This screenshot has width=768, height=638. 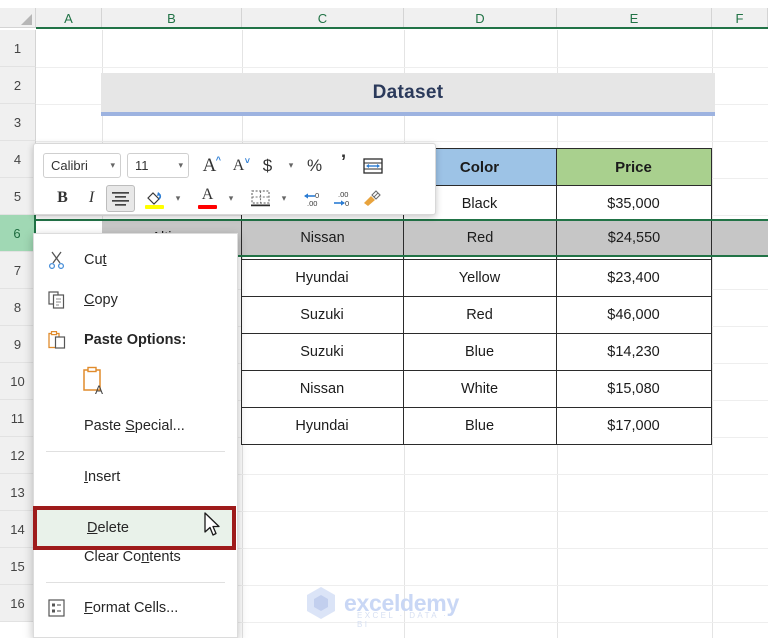 I want to click on table-cell: Red, so click(x=479, y=315).